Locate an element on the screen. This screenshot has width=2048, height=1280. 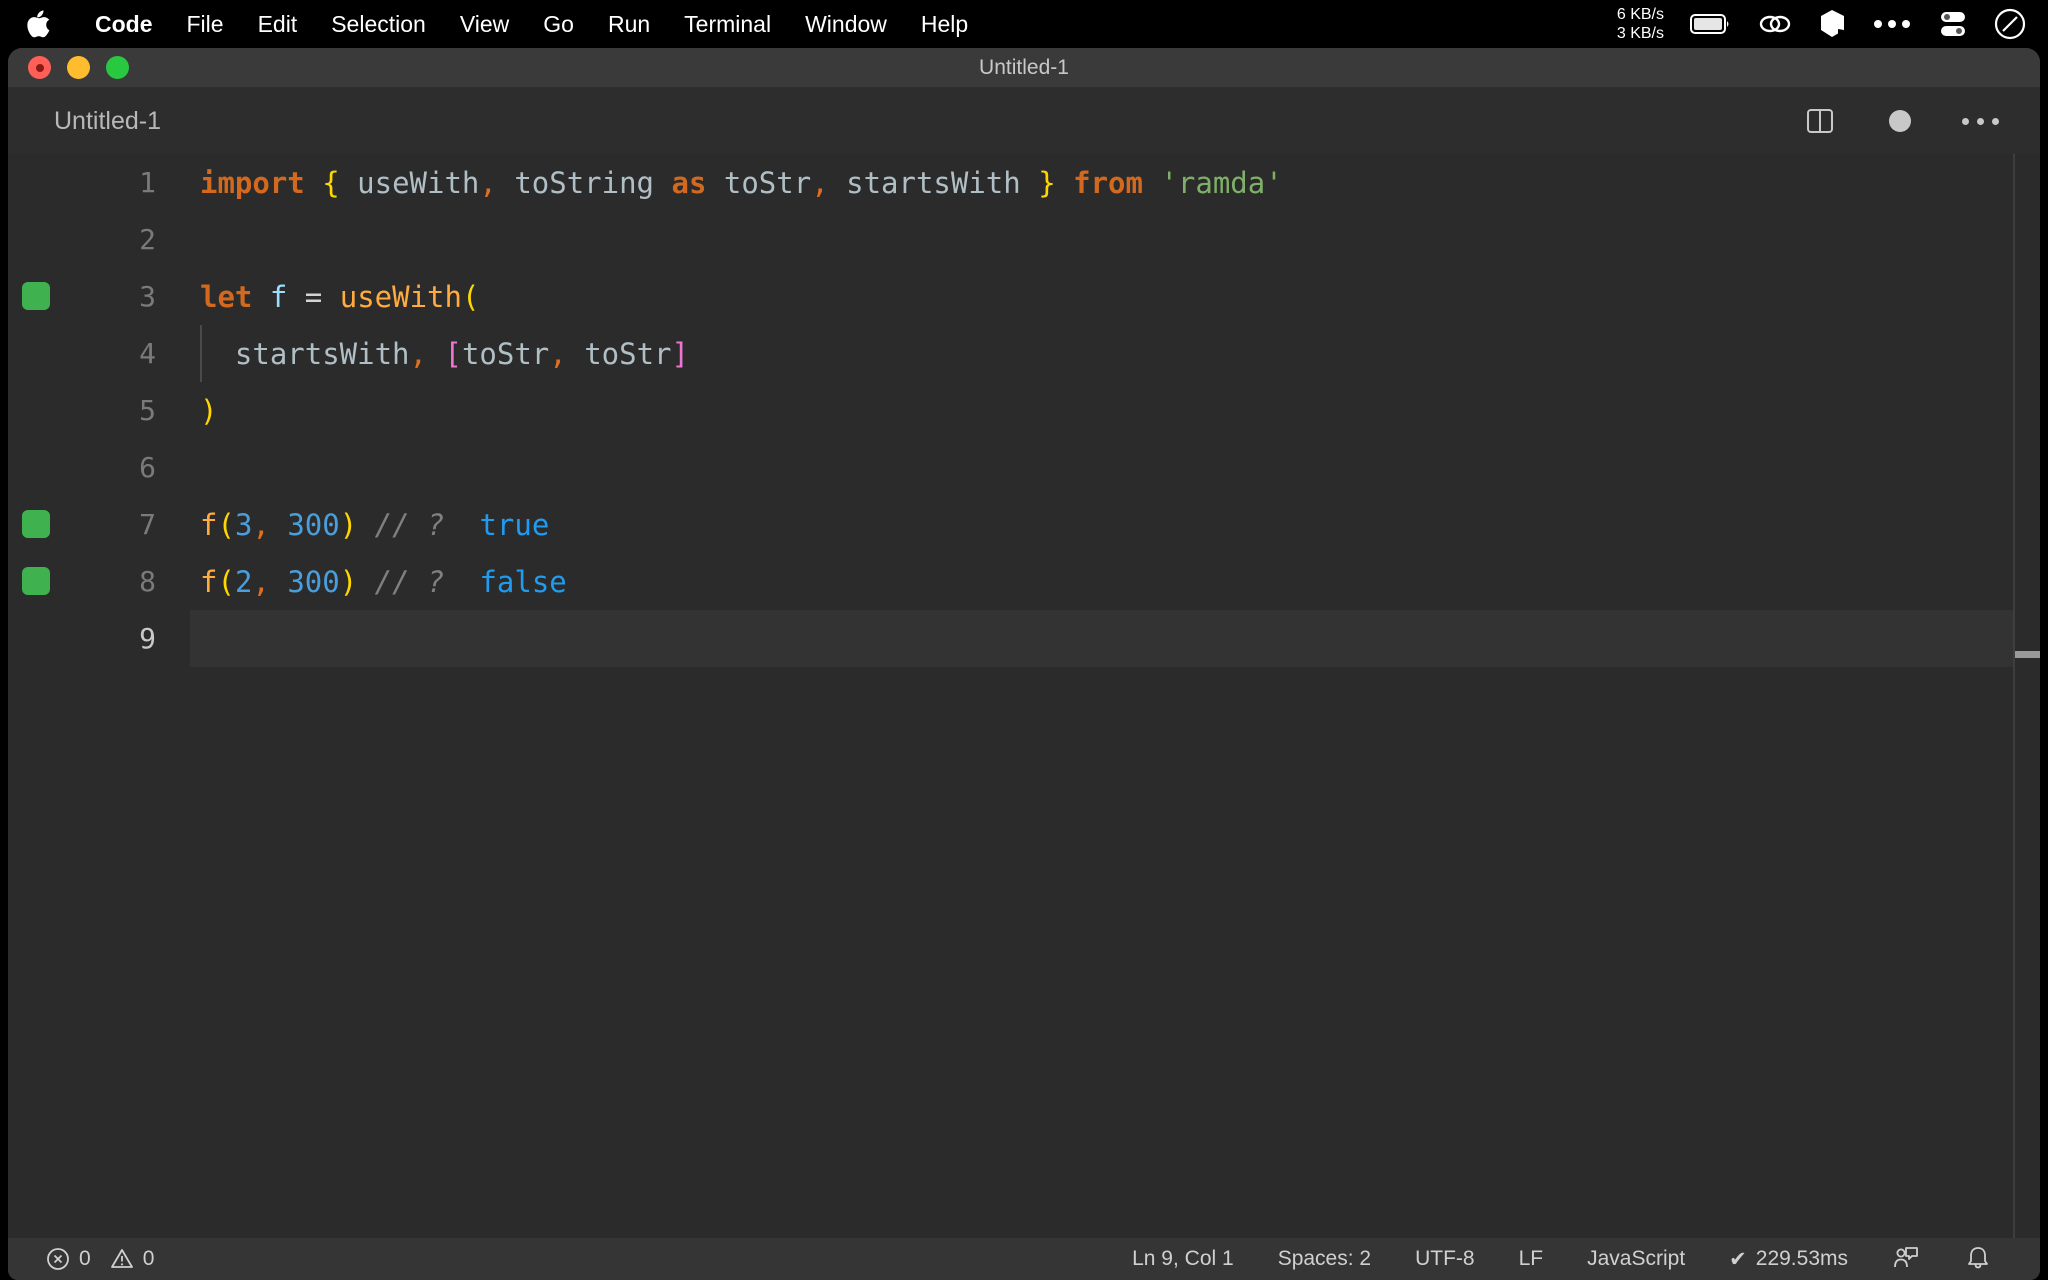
control-center-icon is located at coordinates (1953, 24).